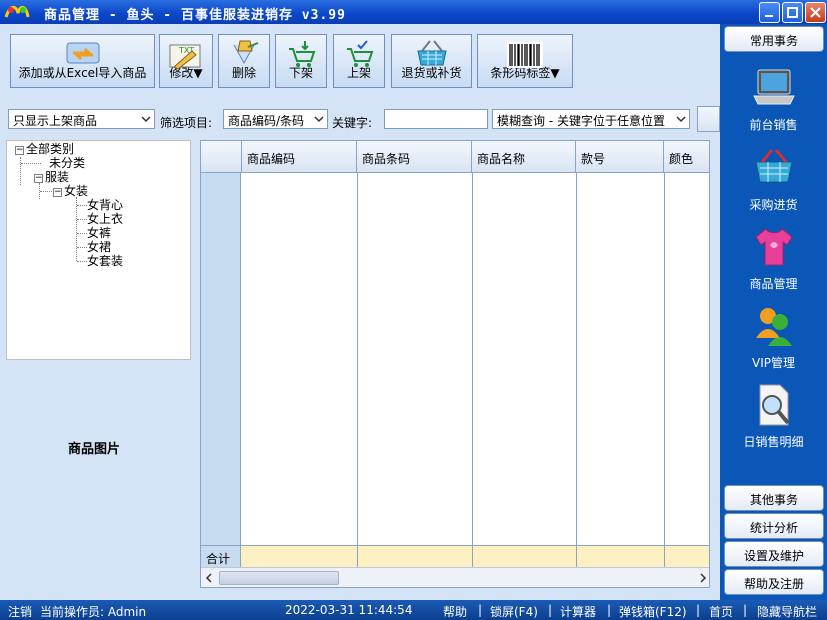 The width and height of the screenshot is (827, 620). I want to click on col-header-style: 款号, so click(620, 157).